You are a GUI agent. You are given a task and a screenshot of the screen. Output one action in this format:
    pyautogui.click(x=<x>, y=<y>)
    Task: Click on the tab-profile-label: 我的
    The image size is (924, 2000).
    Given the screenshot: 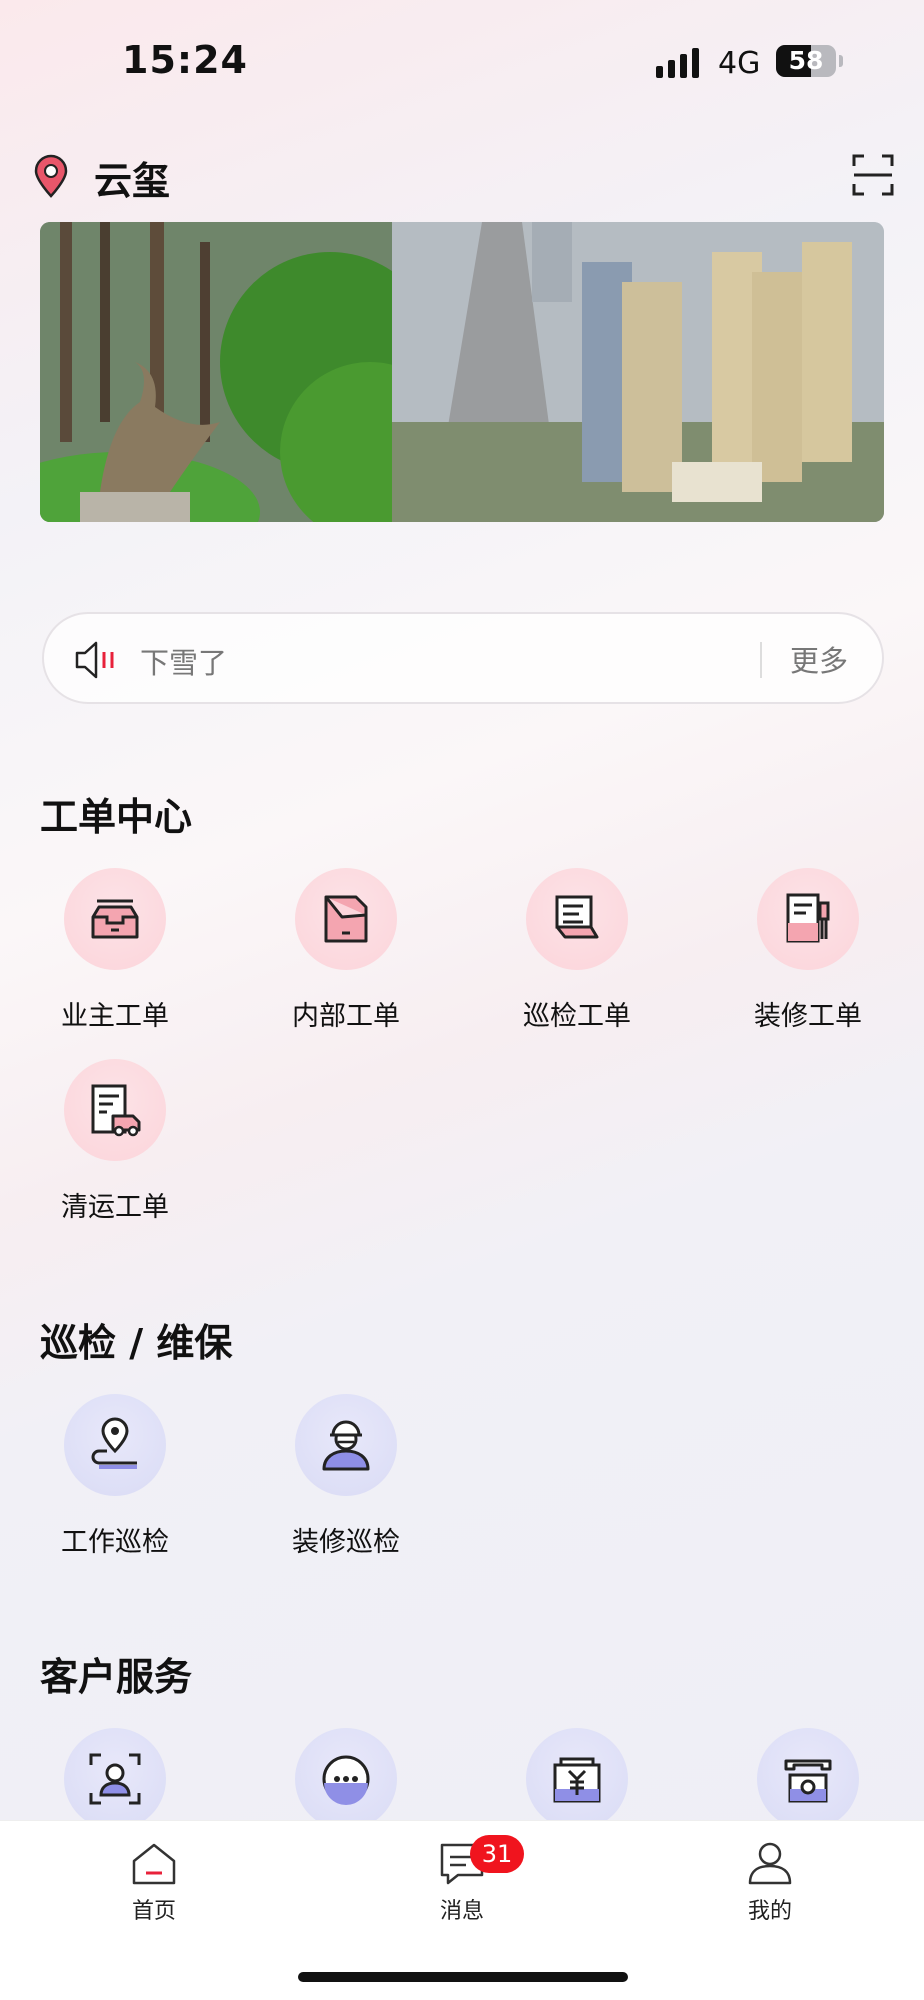 What is the action you would take?
    pyautogui.click(x=769, y=1911)
    